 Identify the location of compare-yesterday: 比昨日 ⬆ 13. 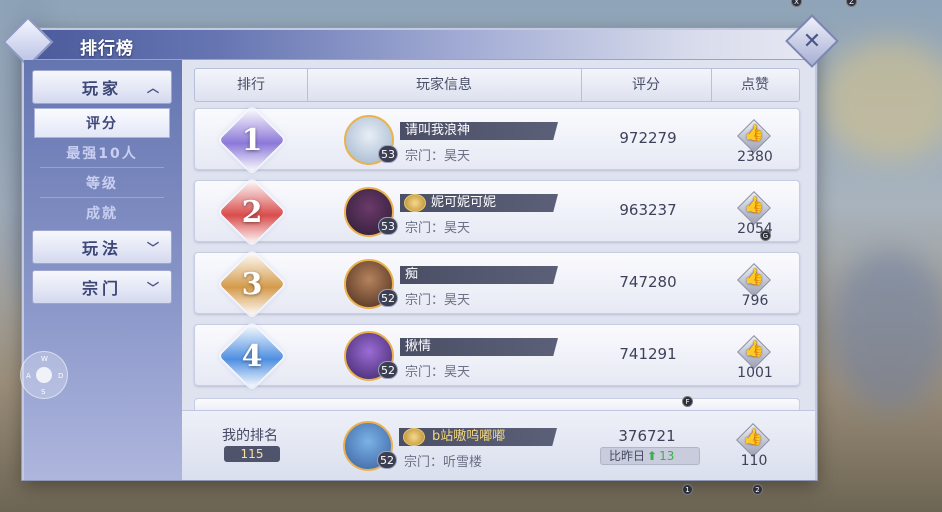
(650, 456).